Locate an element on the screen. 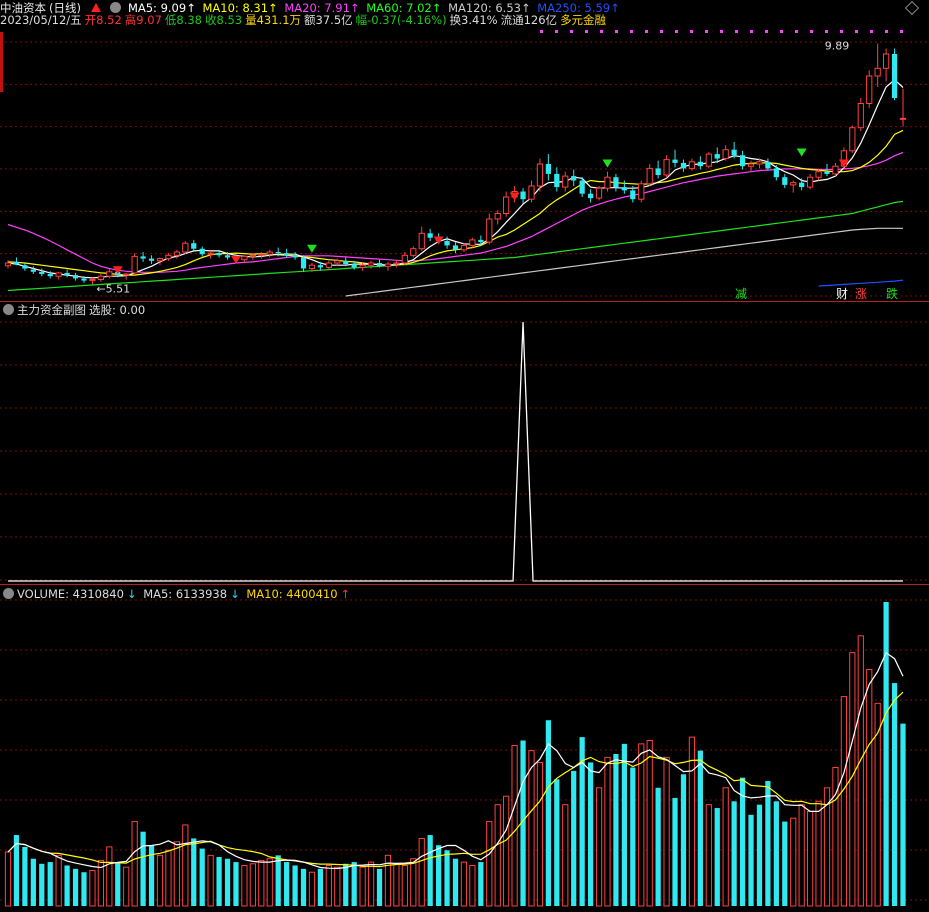 The height and width of the screenshot is (912, 929). sub-title: 主力资金副图 is located at coordinates (51, 310).